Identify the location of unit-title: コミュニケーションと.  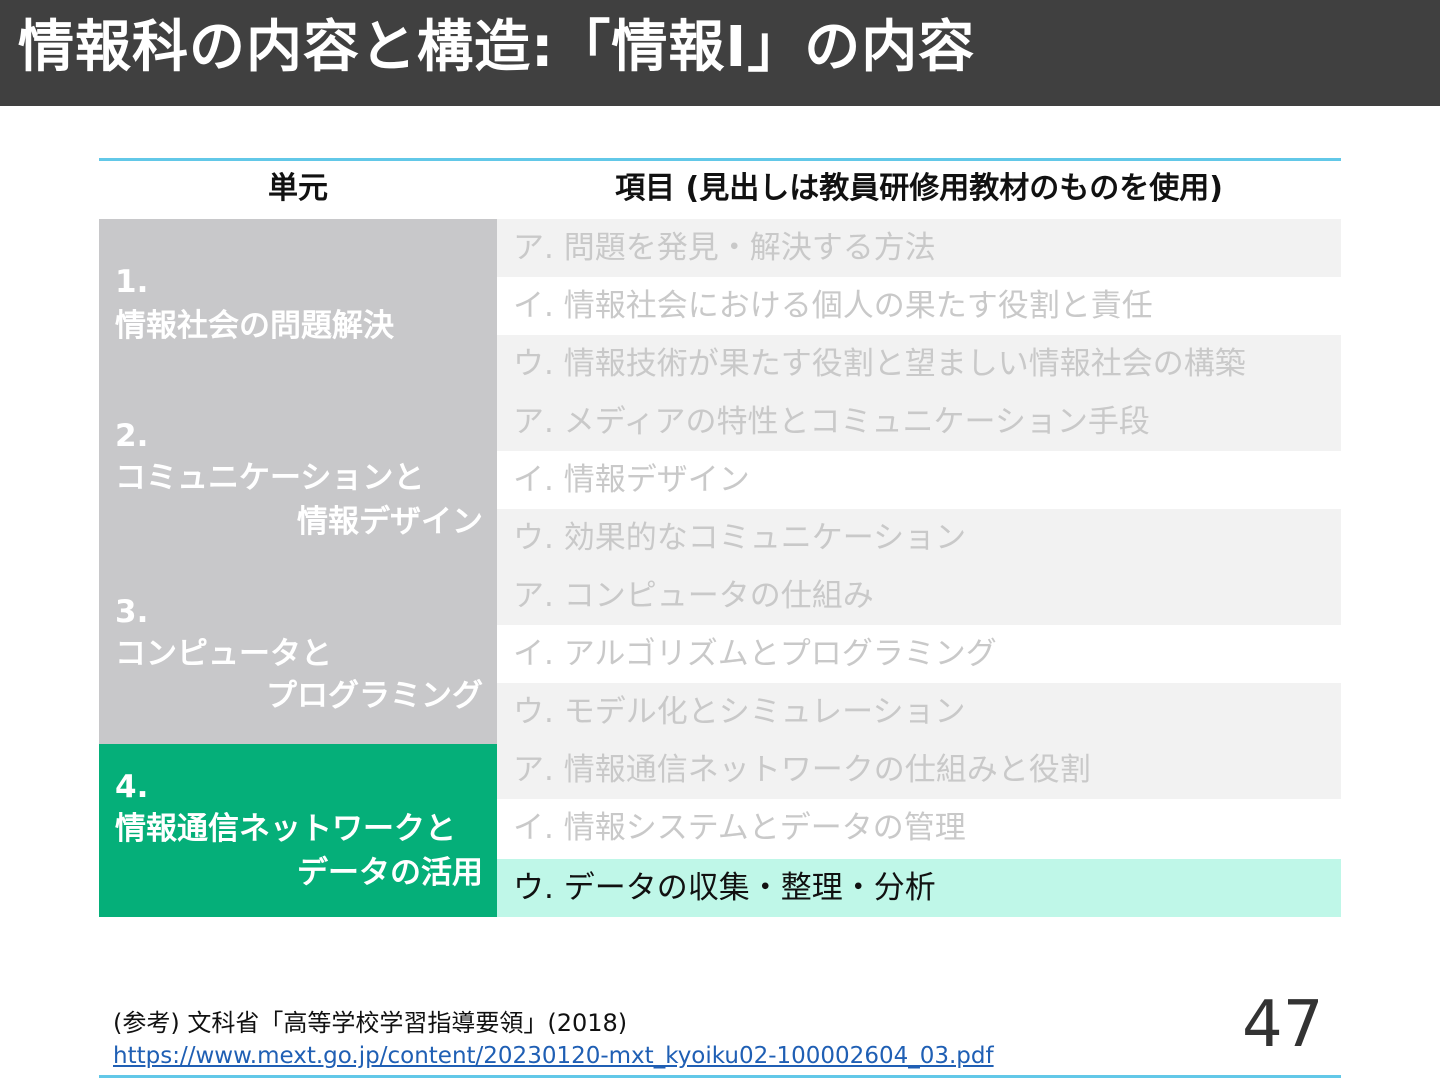
(270, 478).